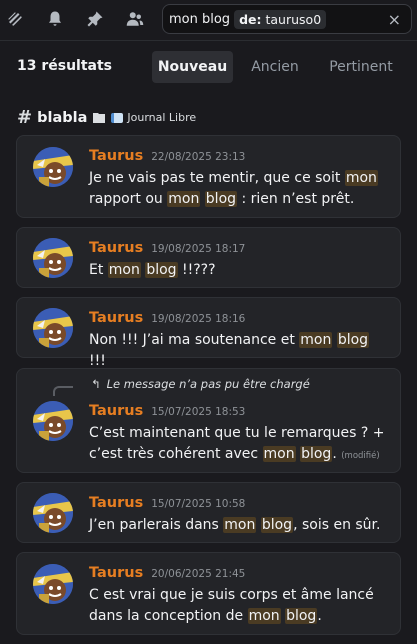 This screenshot has height=644, width=417. What do you see at coordinates (62, 117) in the screenshot?
I see `channel-name: blabla` at bounding box center [62, 117].